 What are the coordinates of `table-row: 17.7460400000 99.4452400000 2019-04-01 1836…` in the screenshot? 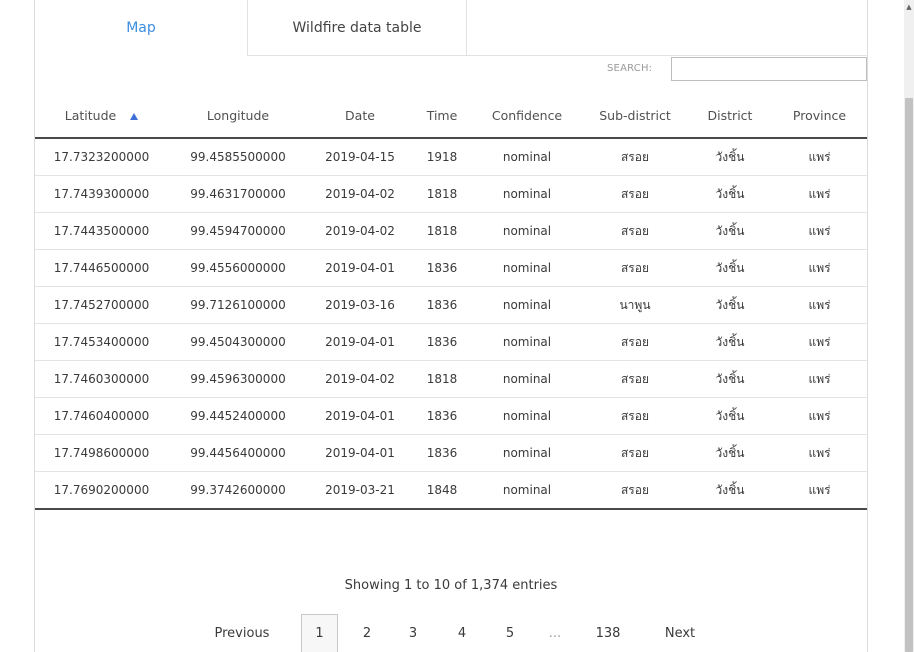 It's located at (451, 416).